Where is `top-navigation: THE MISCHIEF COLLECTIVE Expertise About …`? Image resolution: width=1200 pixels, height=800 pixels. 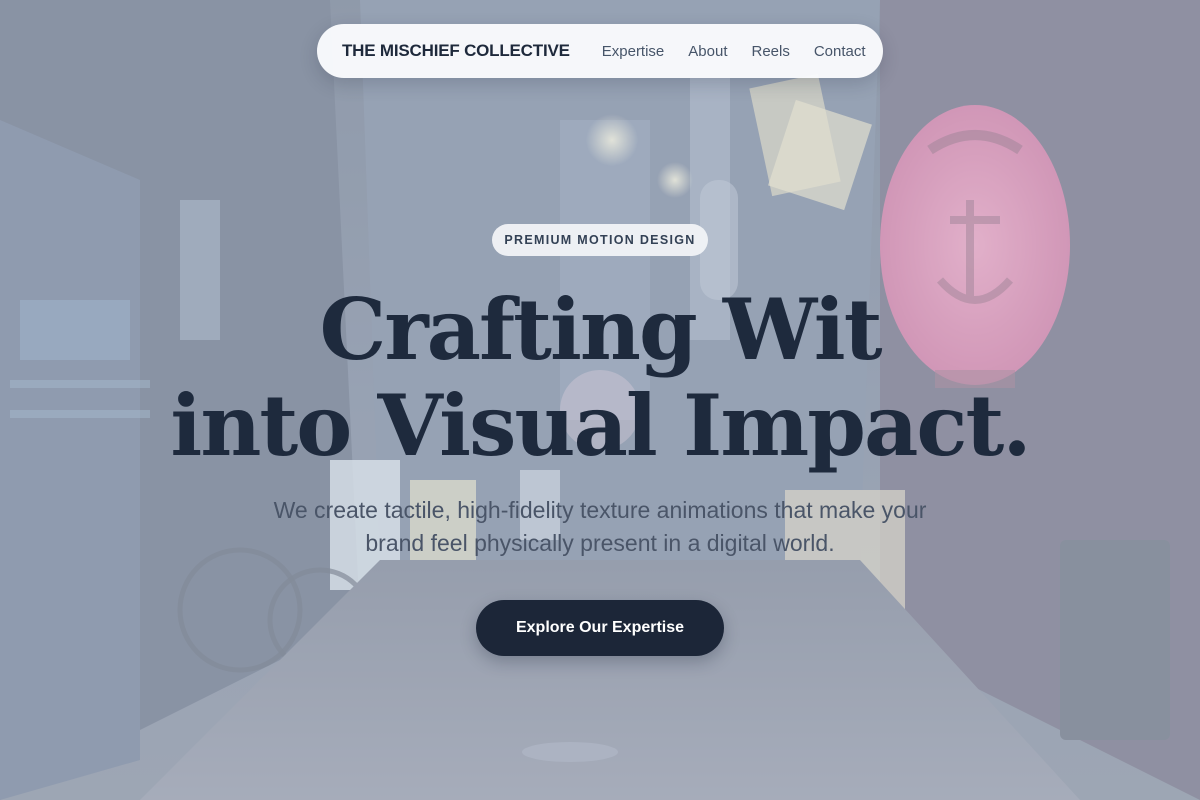 top-navigation: THE MISCHIEF COLLECTIVE Expertise About … is located at coordinates (600, 51).